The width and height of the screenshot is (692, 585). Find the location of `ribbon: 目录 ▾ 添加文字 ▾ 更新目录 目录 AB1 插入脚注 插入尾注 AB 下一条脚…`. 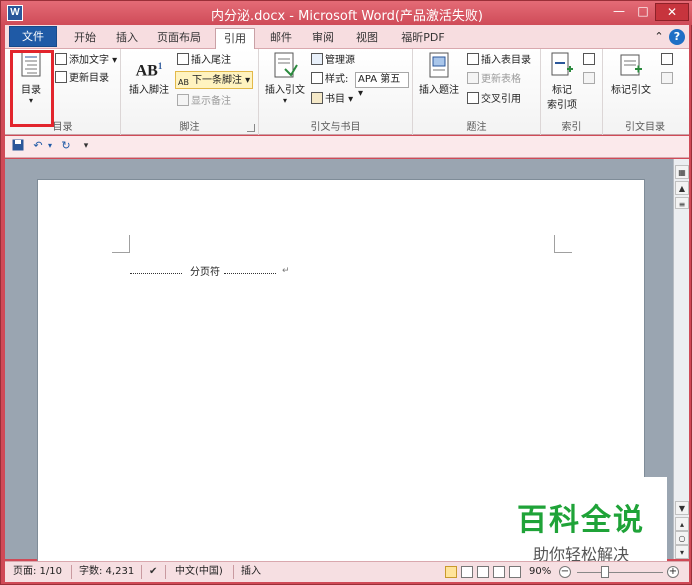

ribbon: 目录 ▾ 添加文字 ▾ 更新目录 目录 AB1 插入脚注 插入尾注 AB 下一条脚… is located at coordinates (347, 92).